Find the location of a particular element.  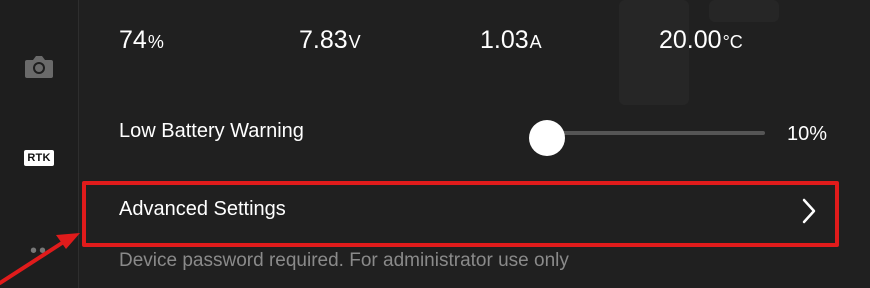

low-battery-warning-value: 10% is located at coordinates (806, 134).